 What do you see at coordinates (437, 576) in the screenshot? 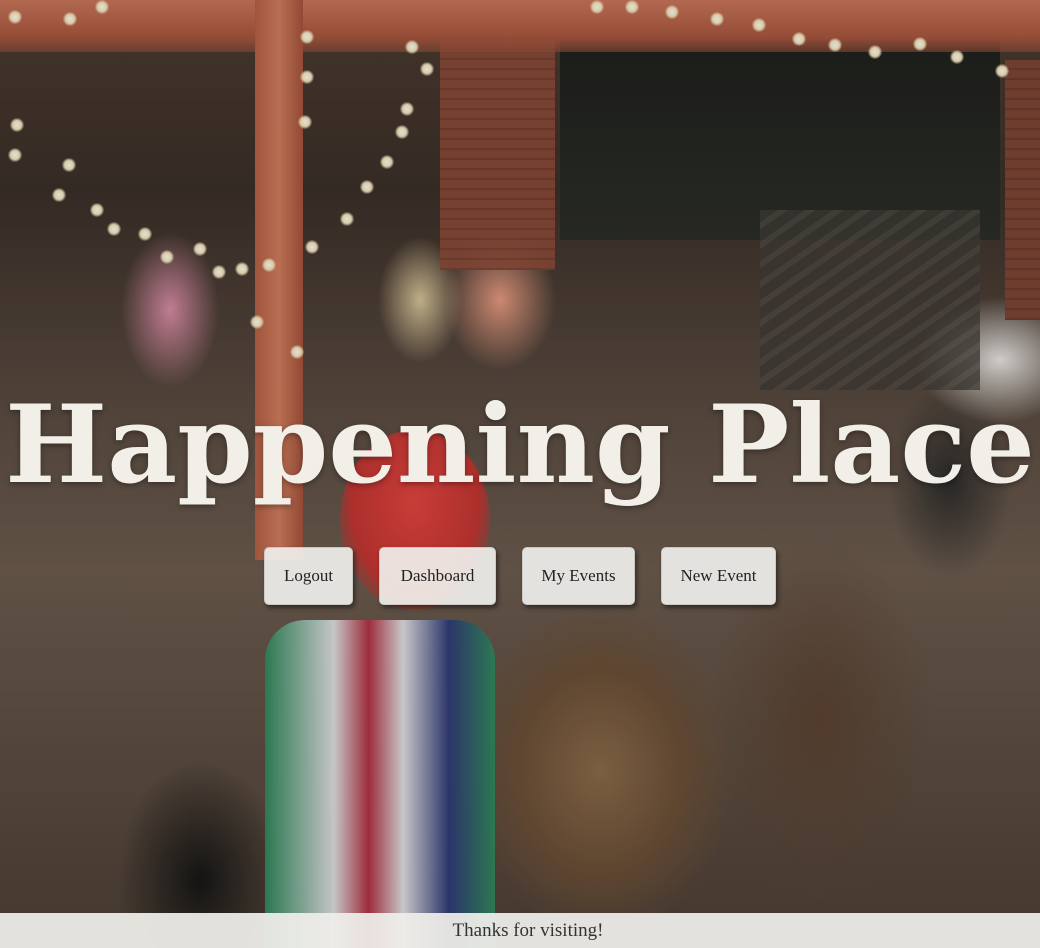
I see `dashboard-button: Dashboard` at bounding box center [437, 576].